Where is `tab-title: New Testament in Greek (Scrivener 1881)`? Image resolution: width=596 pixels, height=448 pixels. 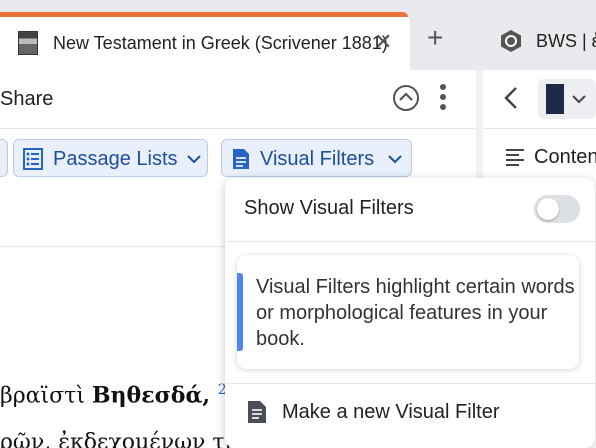 tab-title: New Testament in Greek (Scrivener 1881) is located at coordinates (220, 43).